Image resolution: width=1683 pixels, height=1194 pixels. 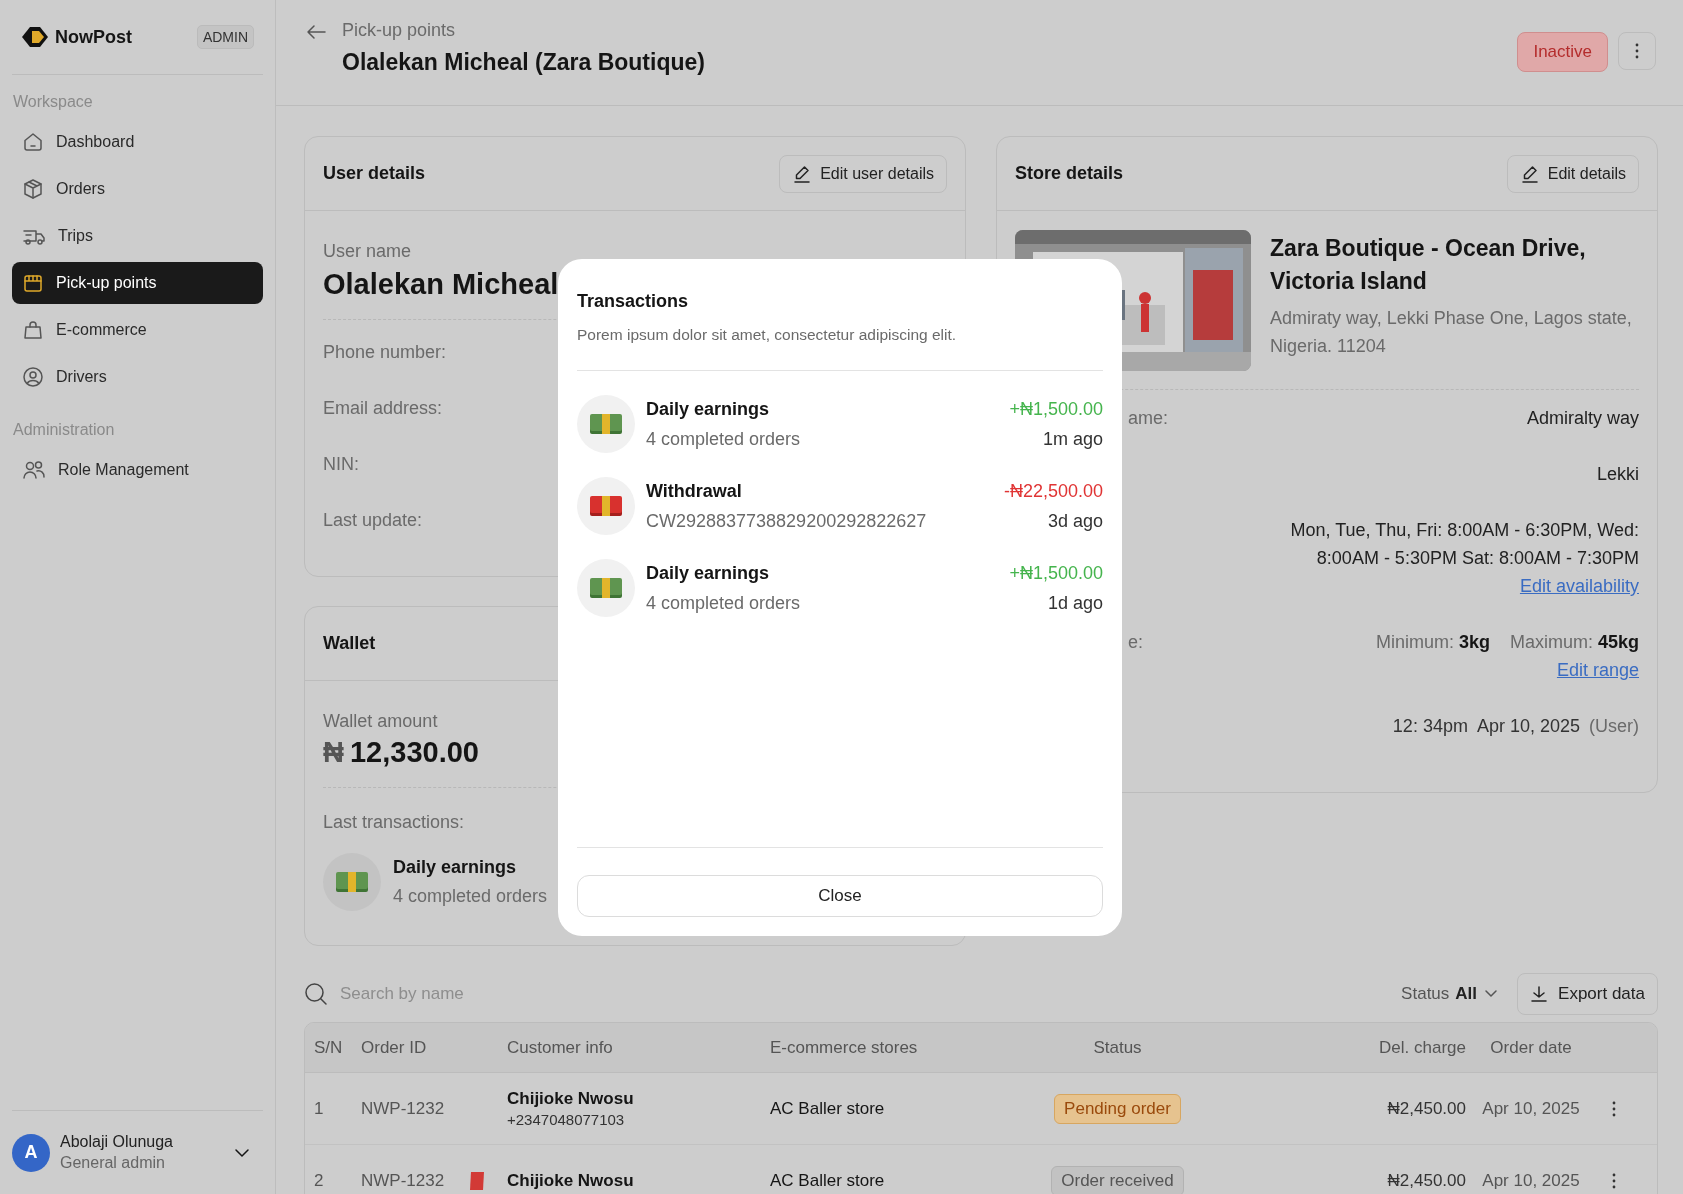 I want to click on search-icon, so click(x=316, y=994).